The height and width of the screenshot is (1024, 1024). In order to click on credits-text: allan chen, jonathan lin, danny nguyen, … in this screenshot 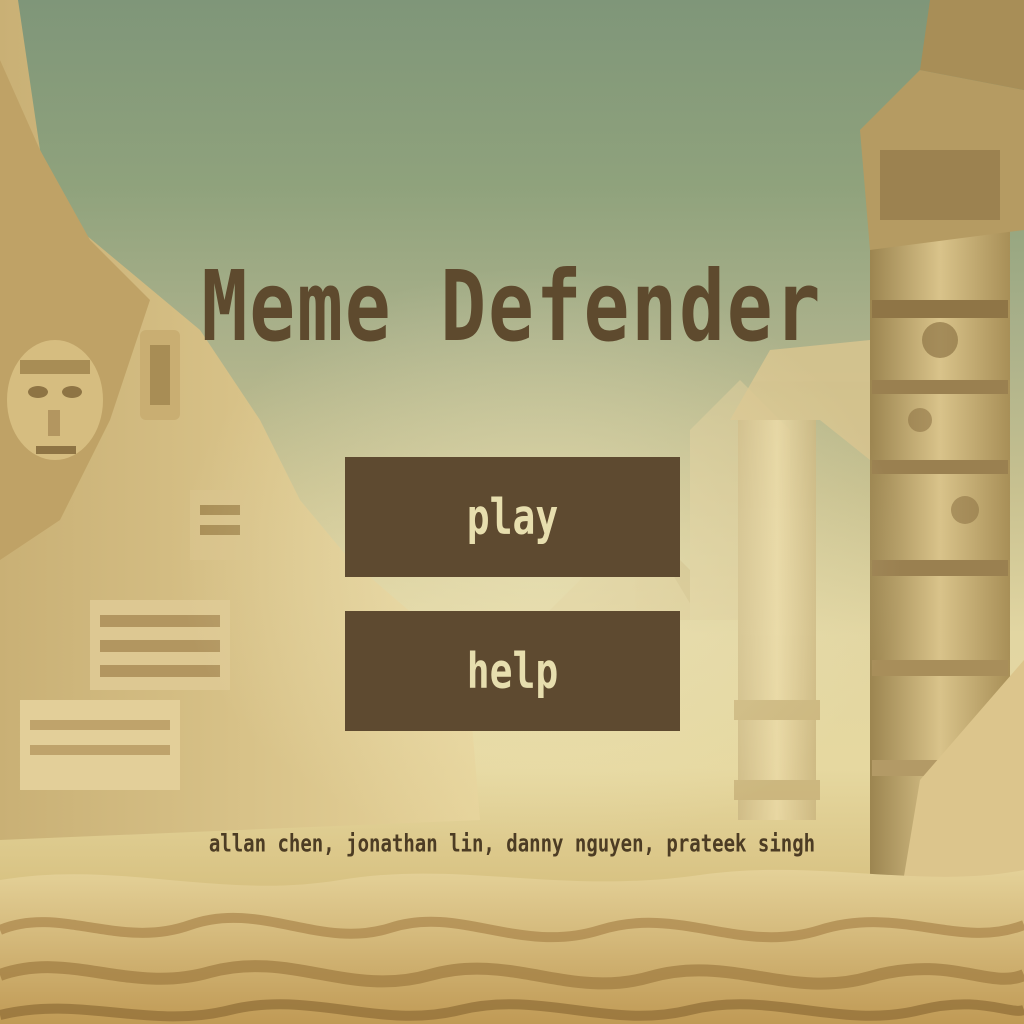, I will do `click(512, 844)`.